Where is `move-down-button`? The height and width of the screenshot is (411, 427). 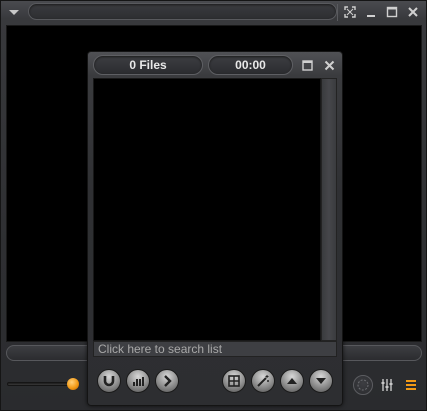
move-down-button is located at coordinates (321, 381).